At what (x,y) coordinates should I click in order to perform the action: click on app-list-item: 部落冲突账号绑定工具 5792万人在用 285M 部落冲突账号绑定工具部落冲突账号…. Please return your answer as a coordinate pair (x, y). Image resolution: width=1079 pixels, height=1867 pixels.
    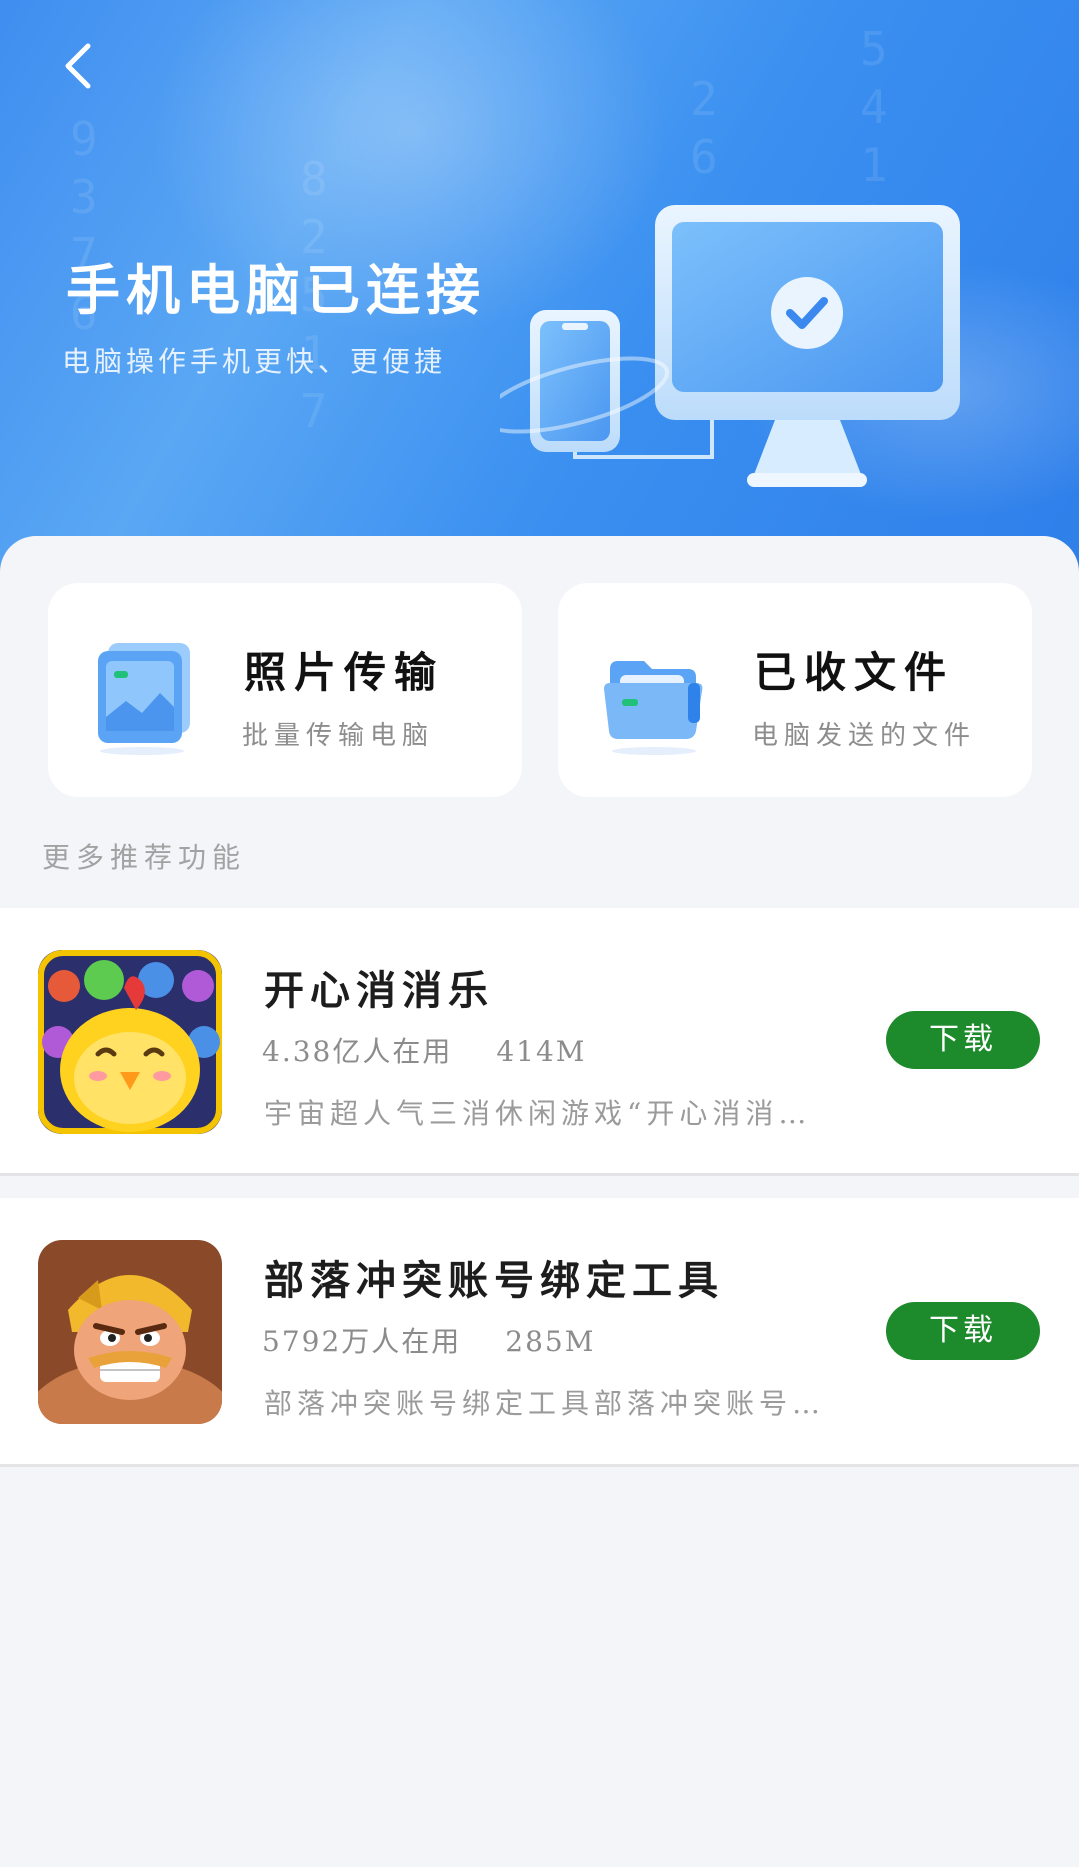
    Looking at the image, I should click on (539, 1332).